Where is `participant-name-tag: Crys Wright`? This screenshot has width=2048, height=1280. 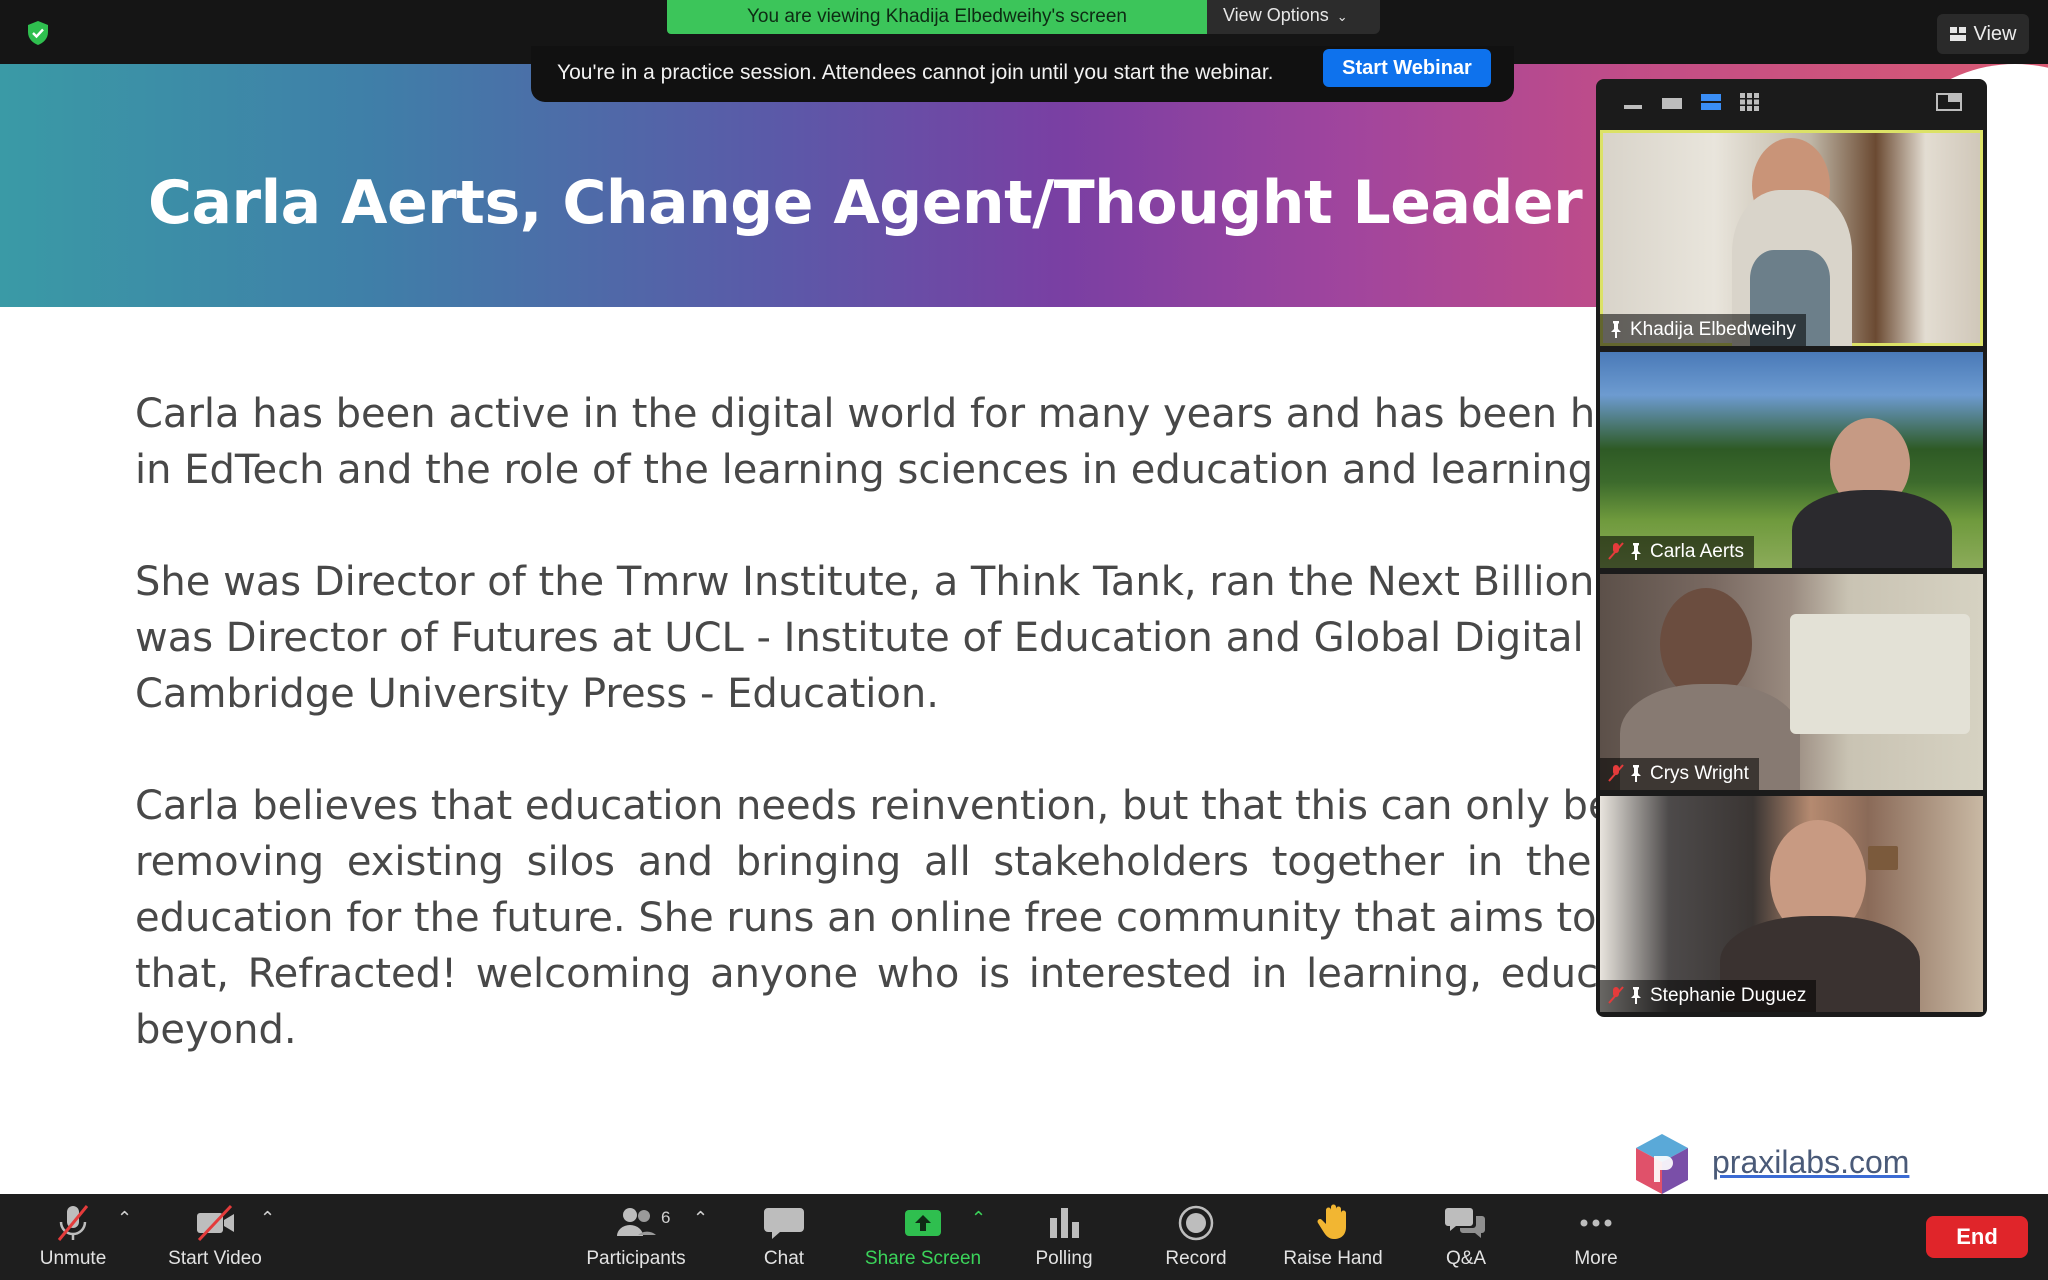
participant-name-tag: Crys Wright is located at coordinates (1679, 774).